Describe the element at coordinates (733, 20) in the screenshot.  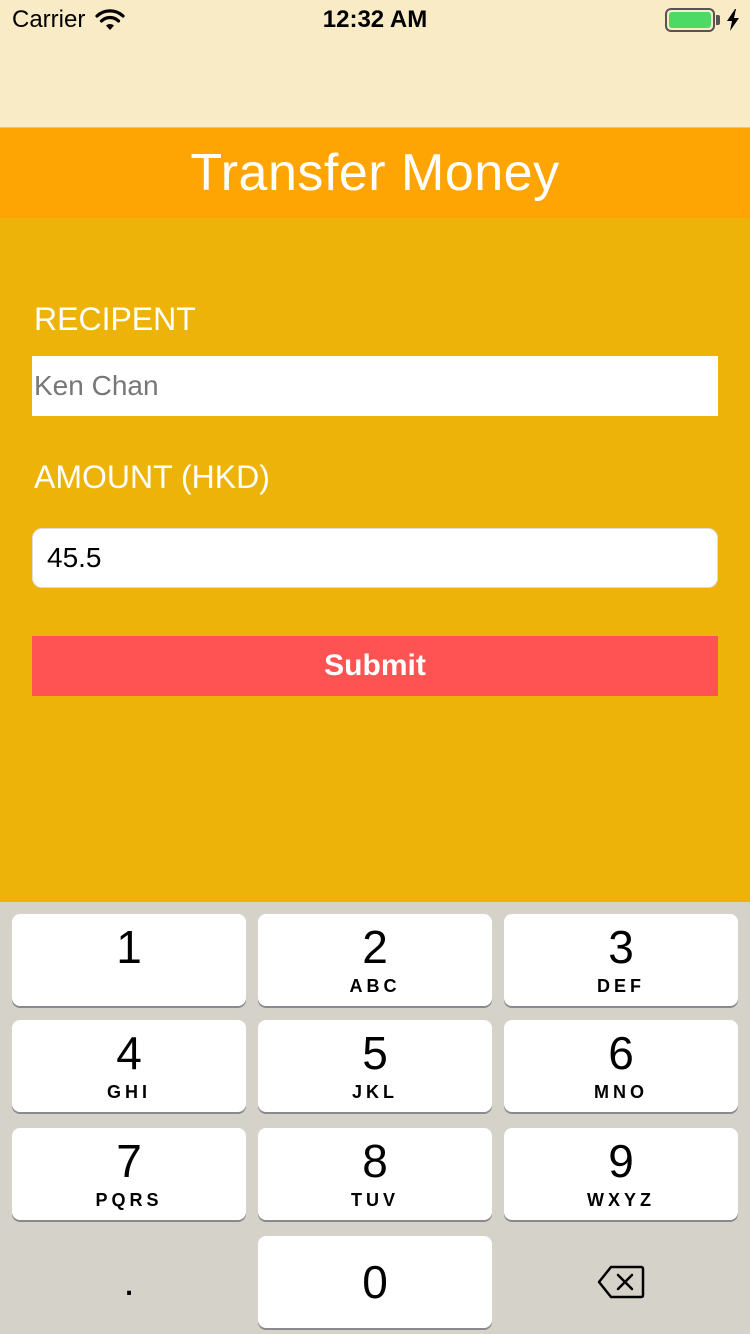
I see `charging-bolt-icon` at that location.